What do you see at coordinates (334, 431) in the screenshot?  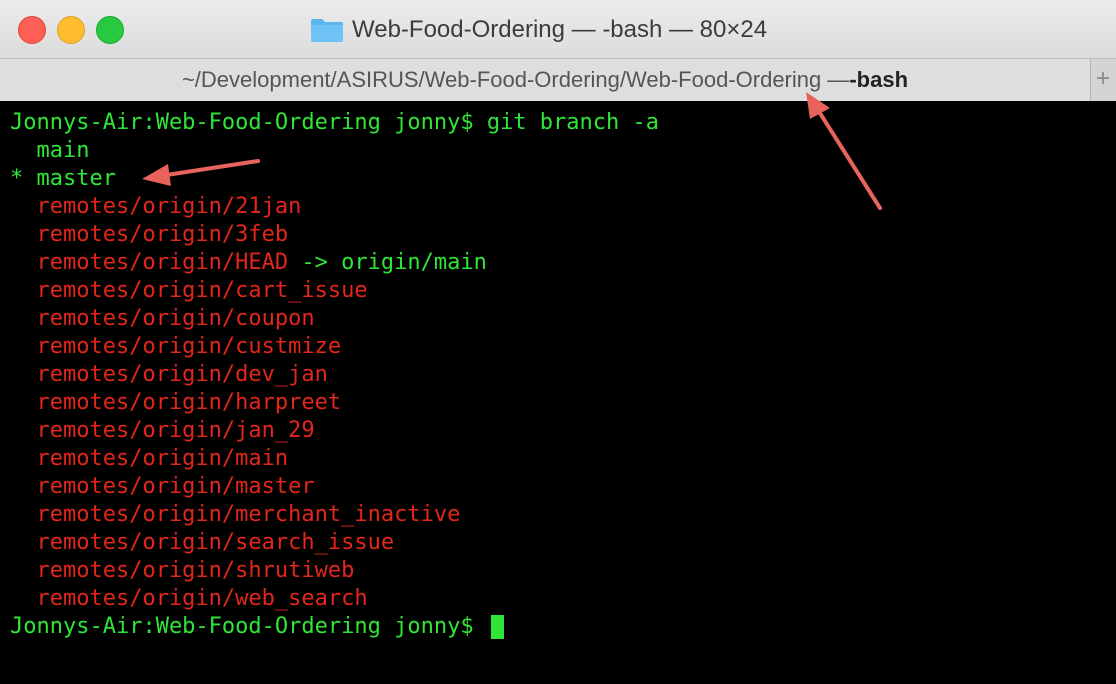 I see `remote-branch-line: remotes/origin/jan_29` at bounding box center [334, 431].